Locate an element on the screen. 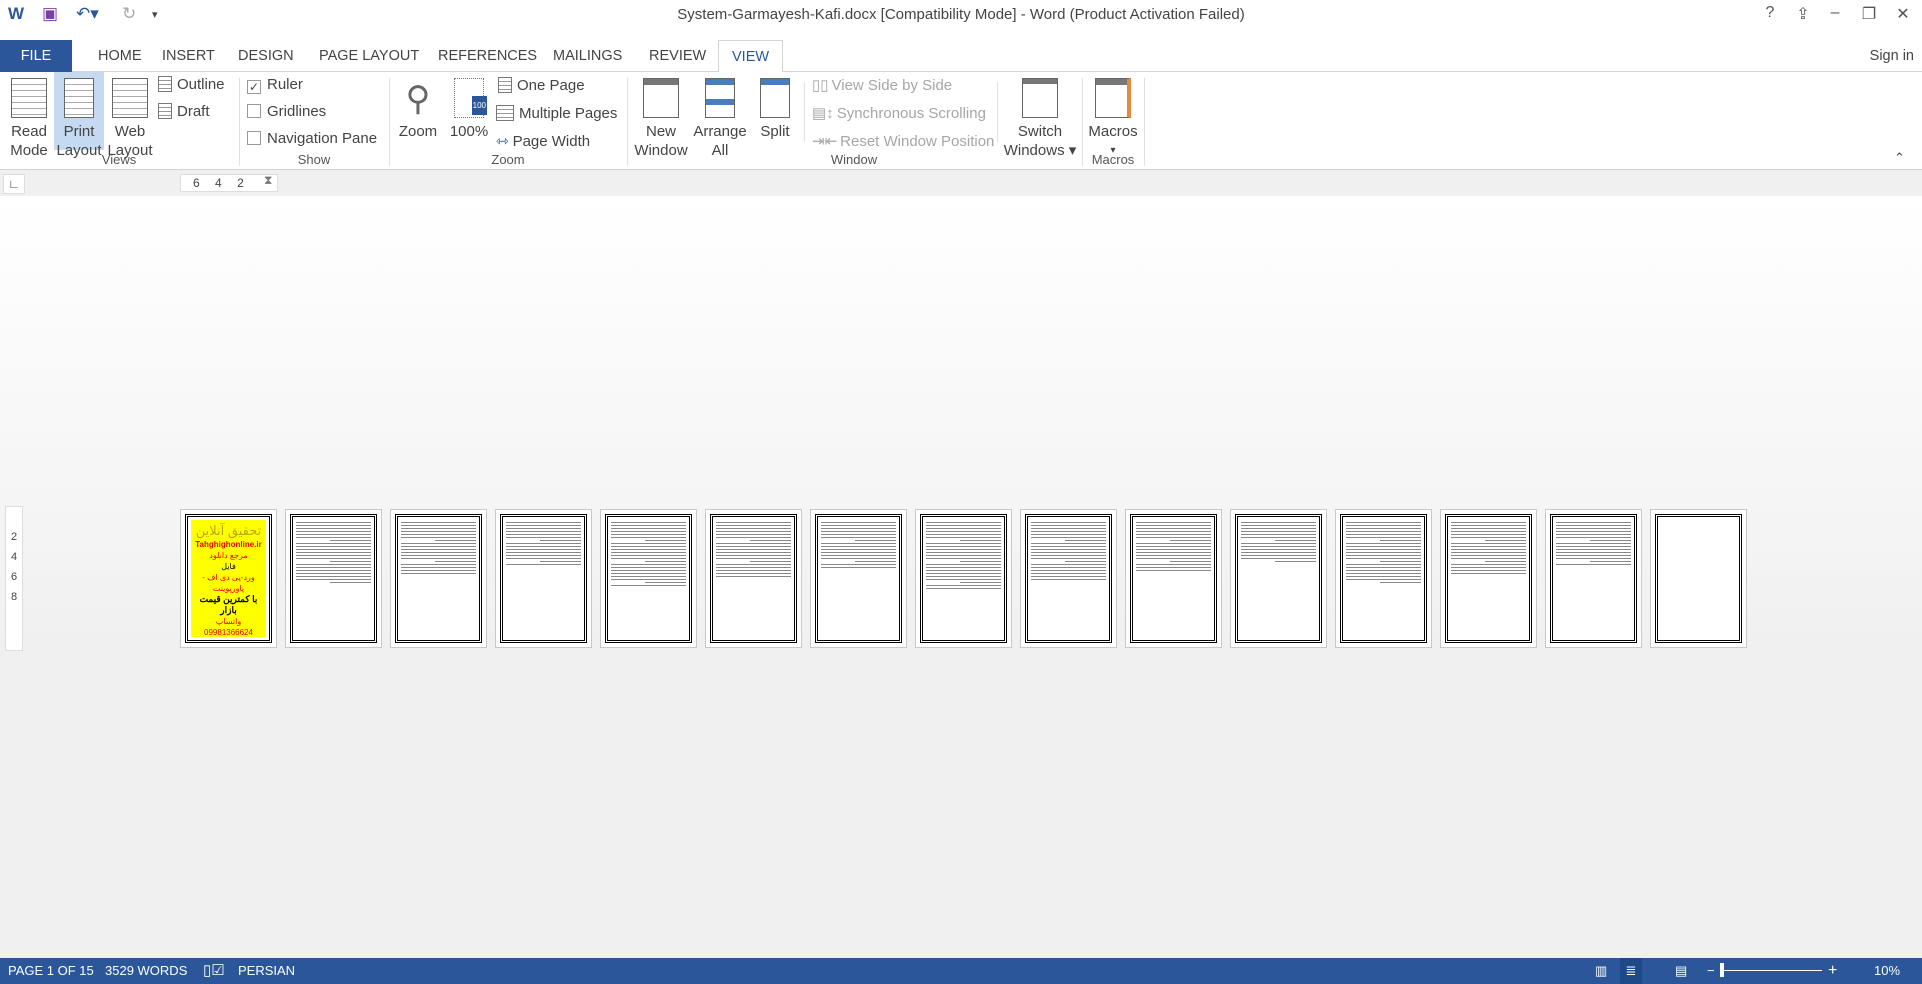 Image resolution: width=1922 pixels, height=984 pixels. draft-icon is located at coordinates (165, 111).